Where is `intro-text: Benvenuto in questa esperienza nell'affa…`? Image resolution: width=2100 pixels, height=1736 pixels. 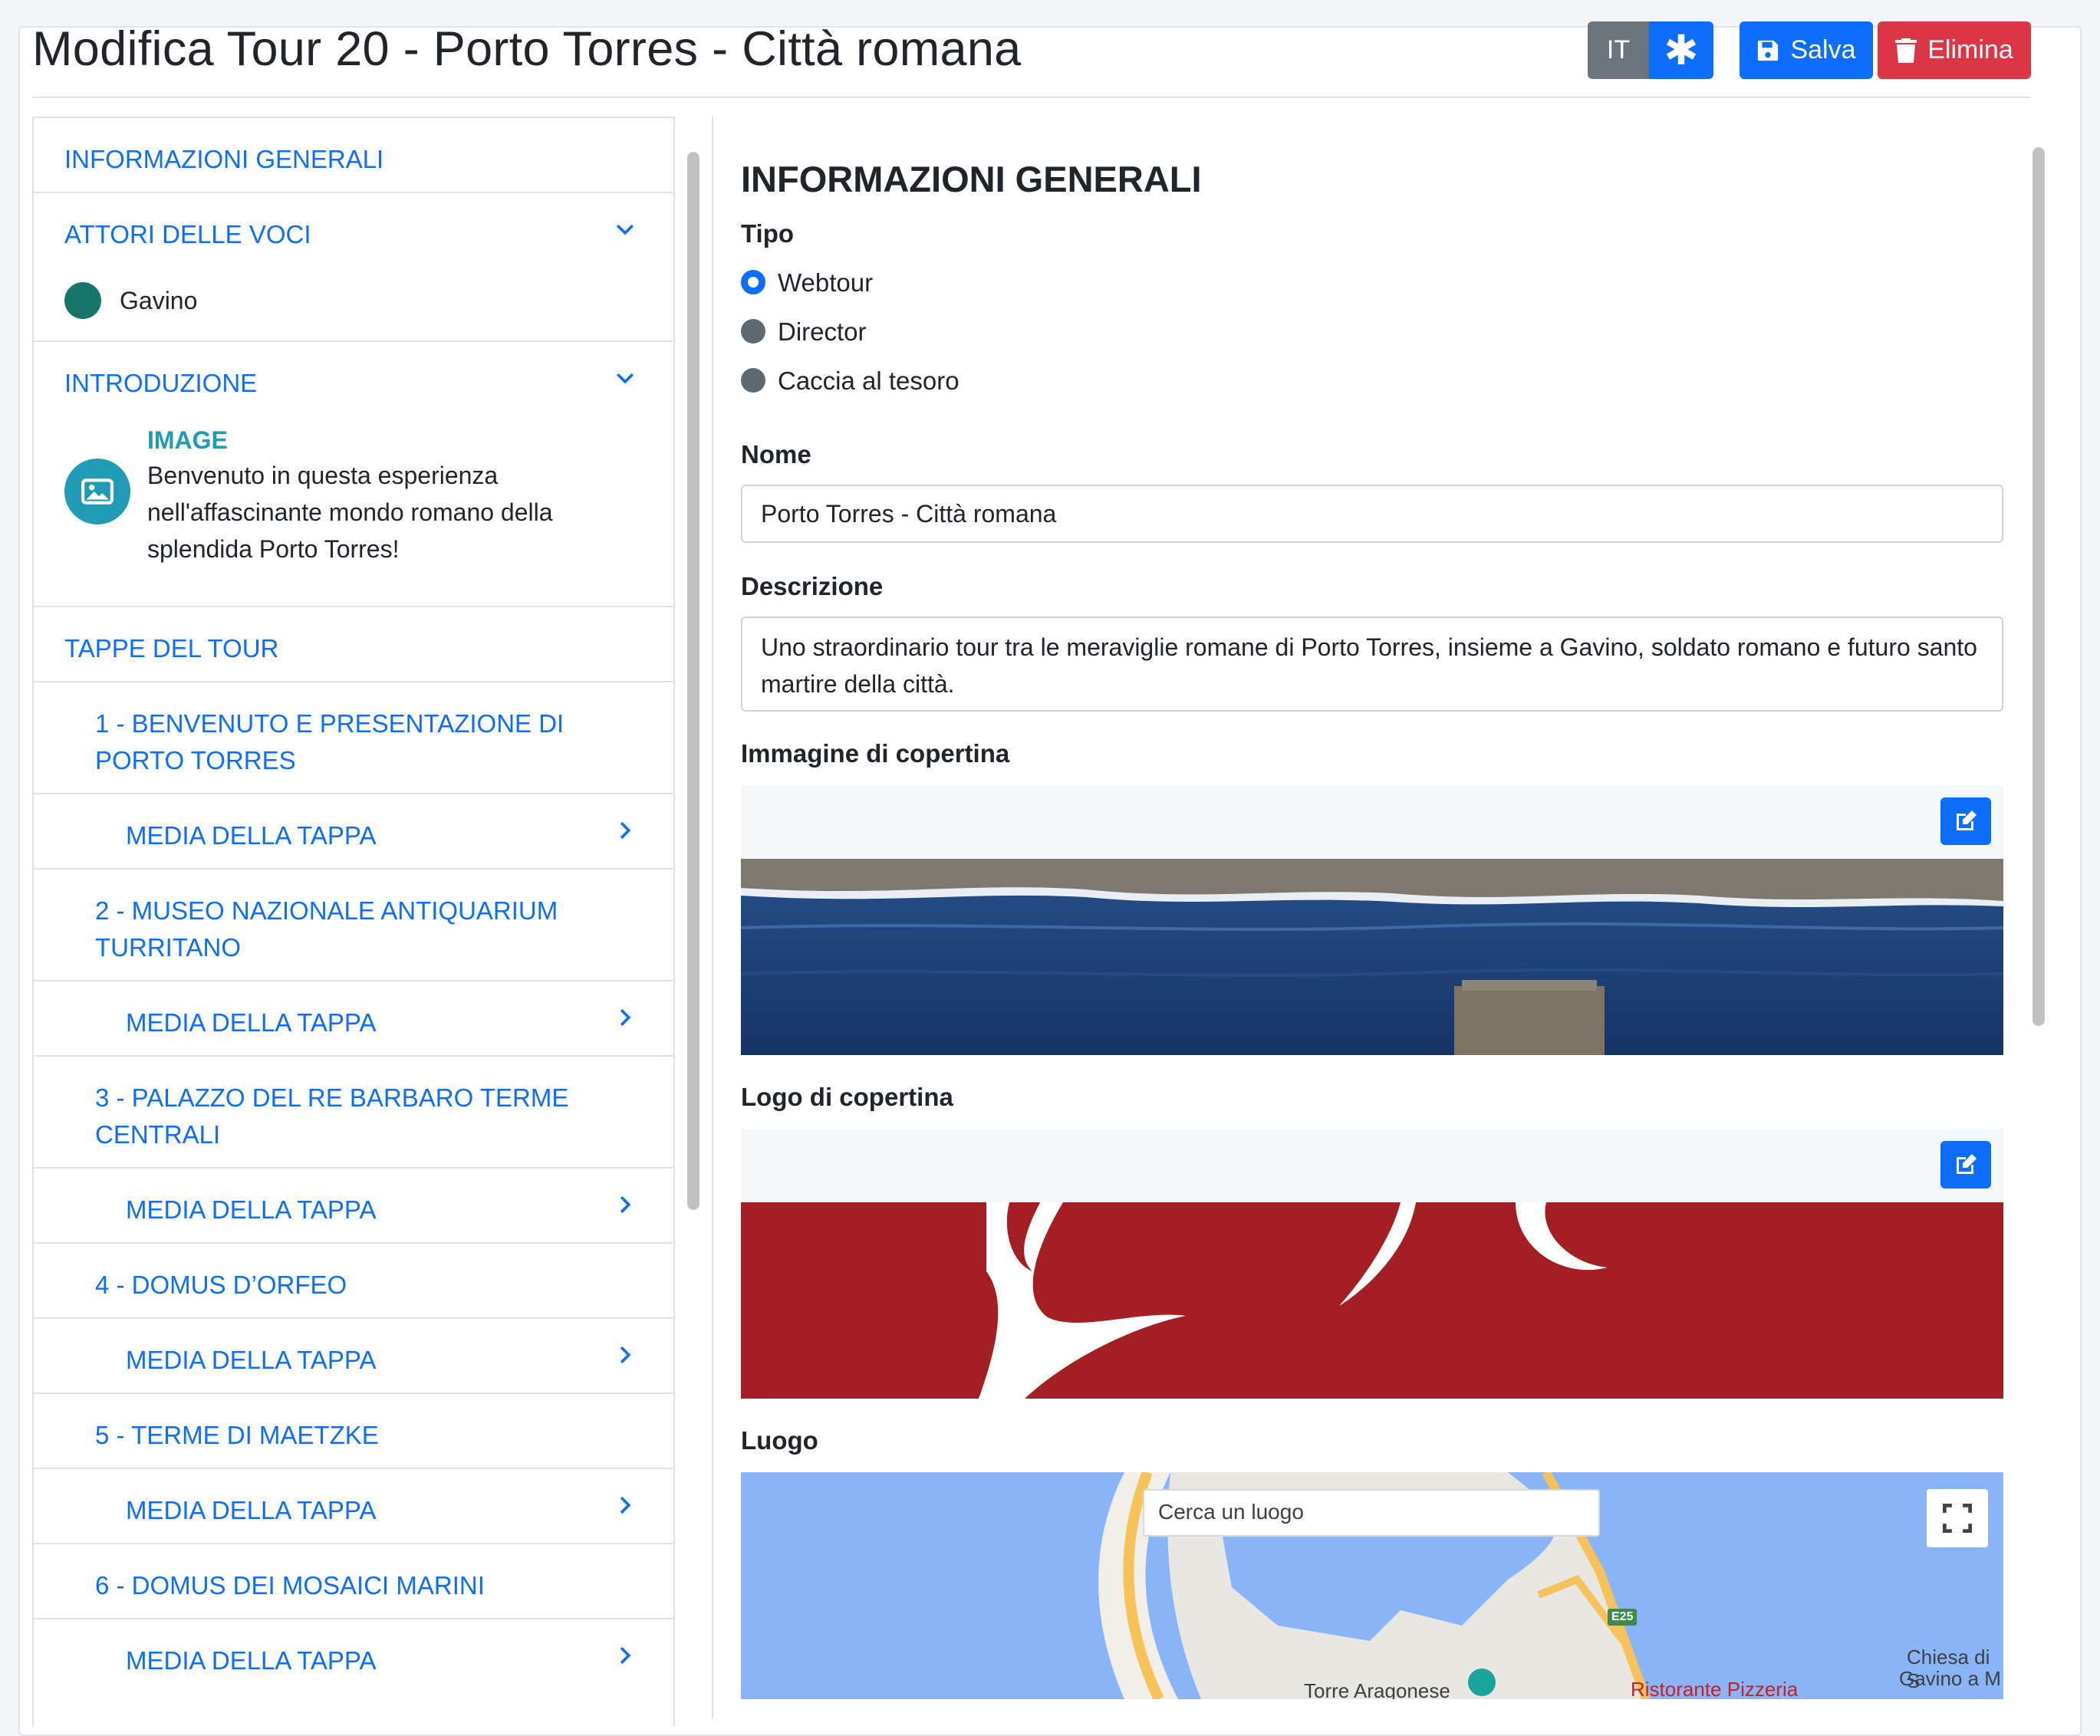
intro-text: Benvenuto in questa esperienza nell'affa… is located at coordinates (350, 512).